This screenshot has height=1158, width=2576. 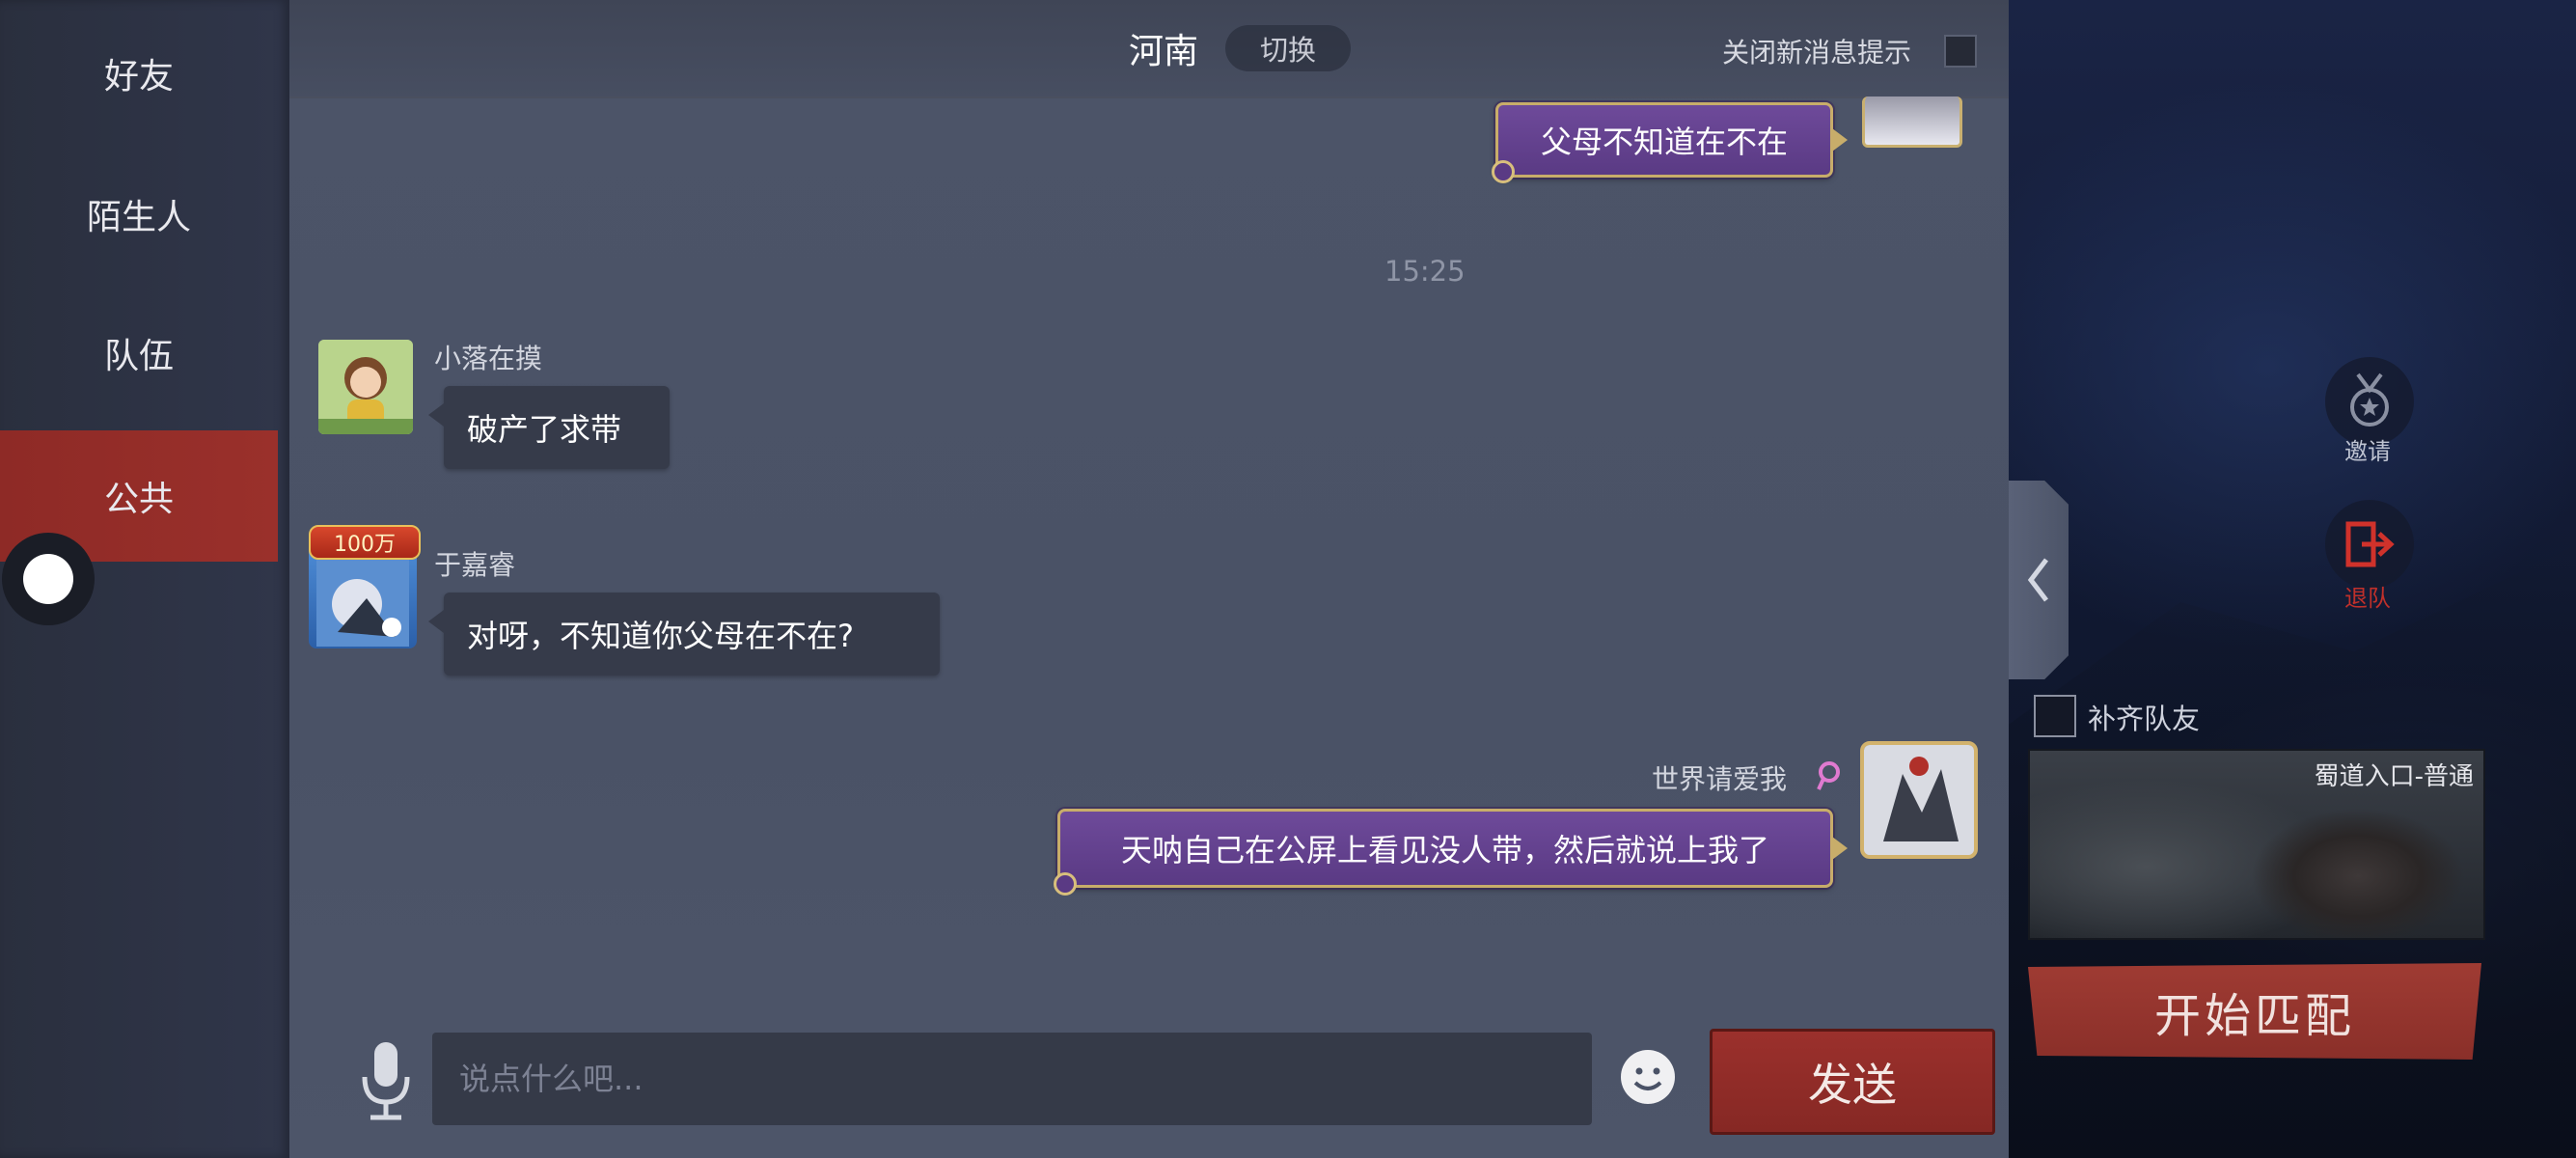 What do you see at coordinates (660, 636) in the screenshot?
I see `message-text: 对呀，不知道你父母在不在?` at bounding box center [660, 636].